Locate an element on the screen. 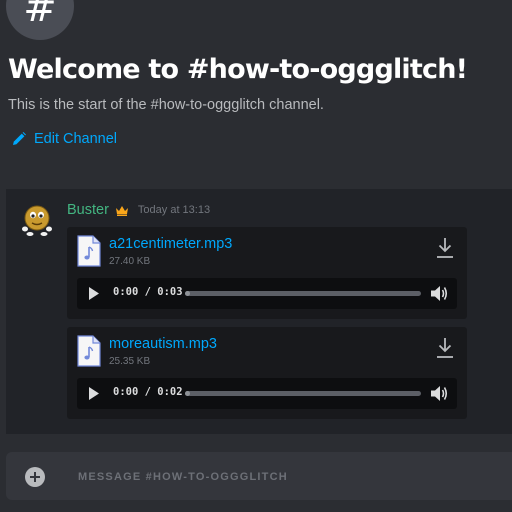 The image size is (512, 512). channel-hash-symbol: # is located at coordinates (40, 15).